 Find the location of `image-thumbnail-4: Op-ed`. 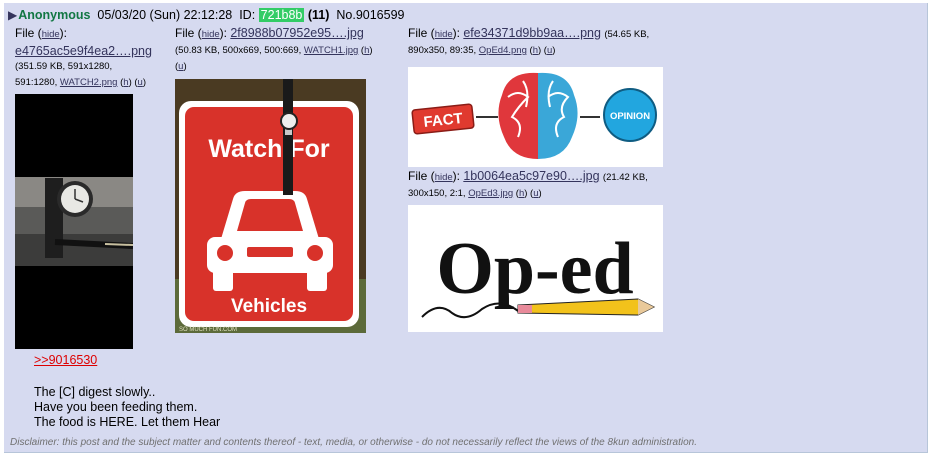

image-thumbnail-4: Op-ed is located at coordinates (535, 268).